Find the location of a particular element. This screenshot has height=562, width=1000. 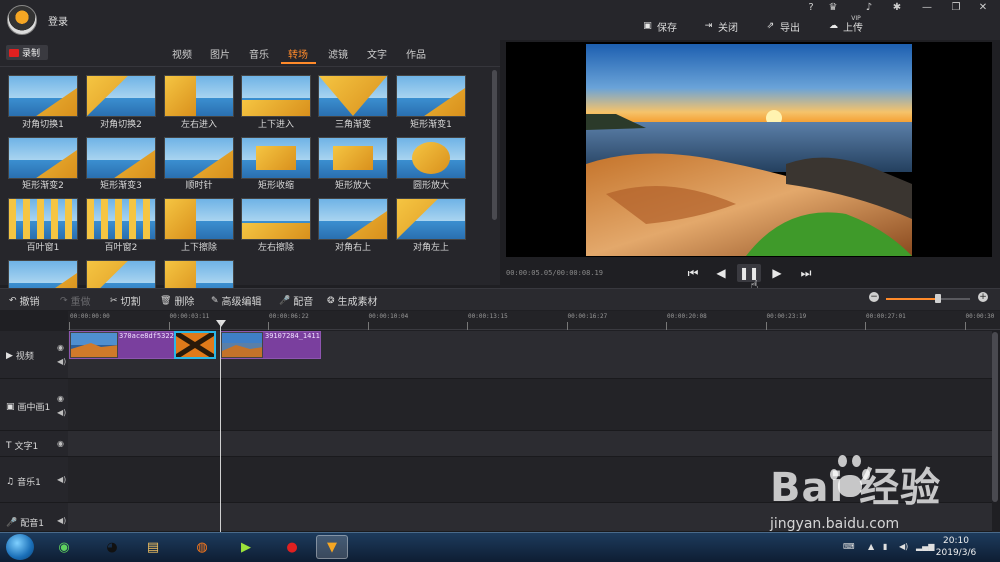

help-icon: ? is located at coordinates (811, 8).